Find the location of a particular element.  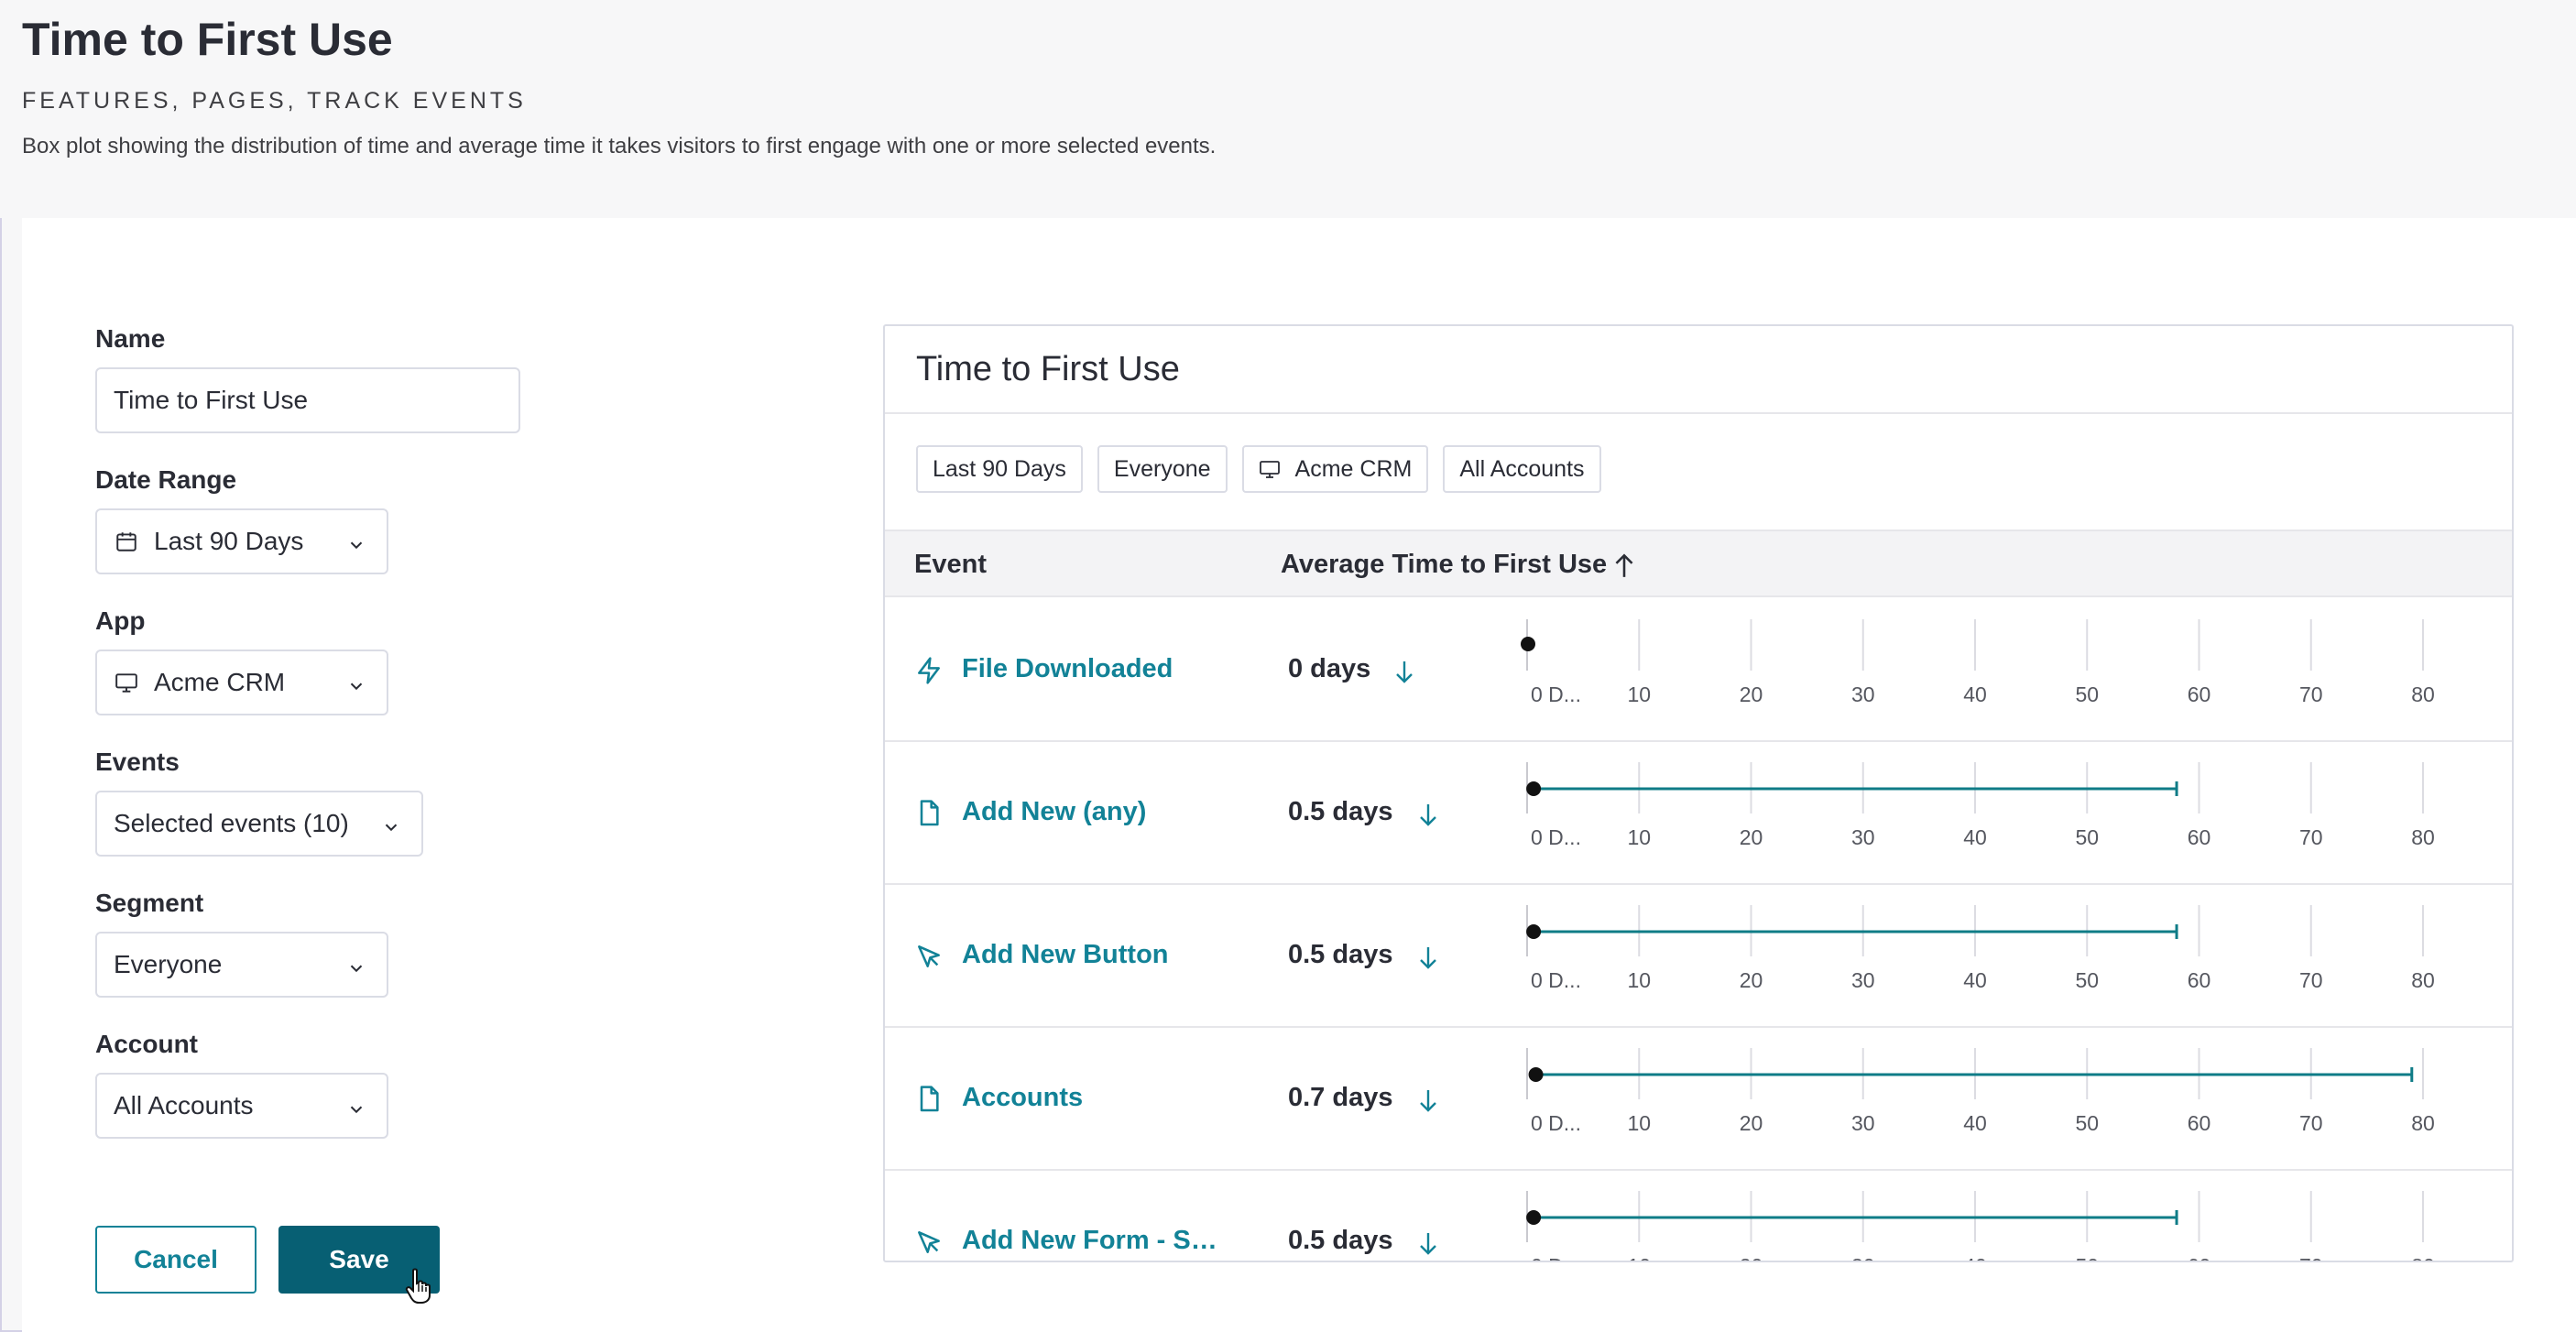

chip-account: All Accounts is located at coordinates (1522, 469).